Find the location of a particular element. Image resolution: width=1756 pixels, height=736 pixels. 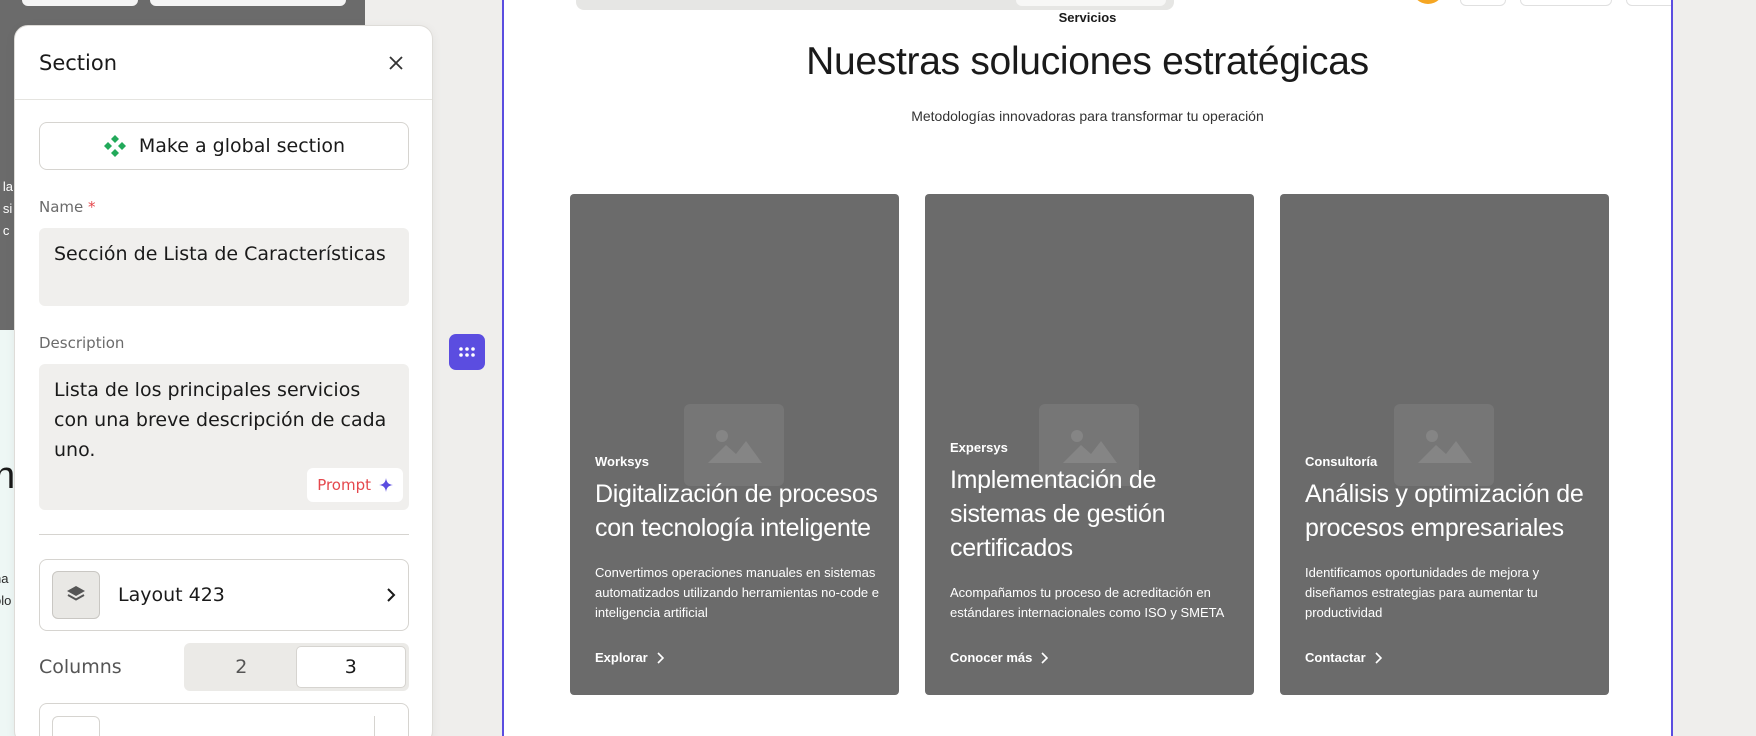

columns-label: Columns is located at coordinates (80, 667).